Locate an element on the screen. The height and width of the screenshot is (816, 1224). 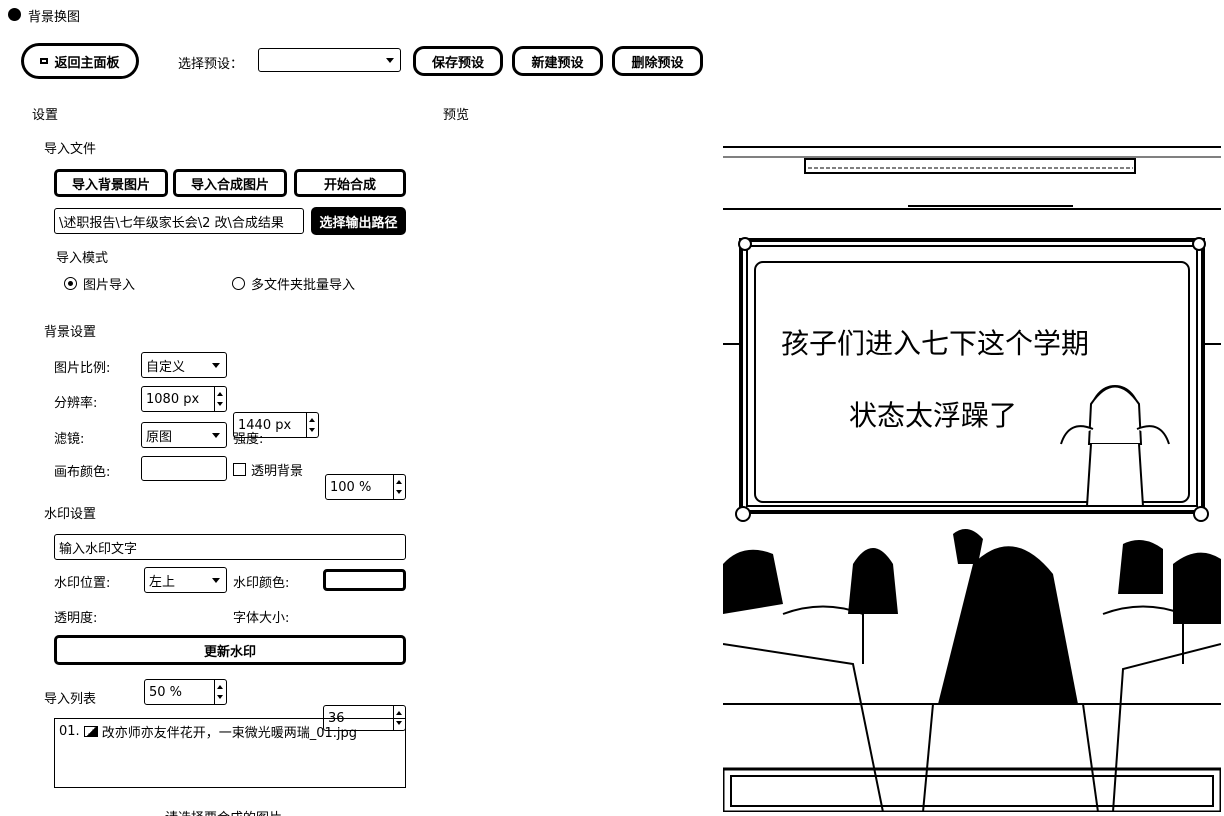
font-size-label: 字体大小: is located at coordinates (261, 618).